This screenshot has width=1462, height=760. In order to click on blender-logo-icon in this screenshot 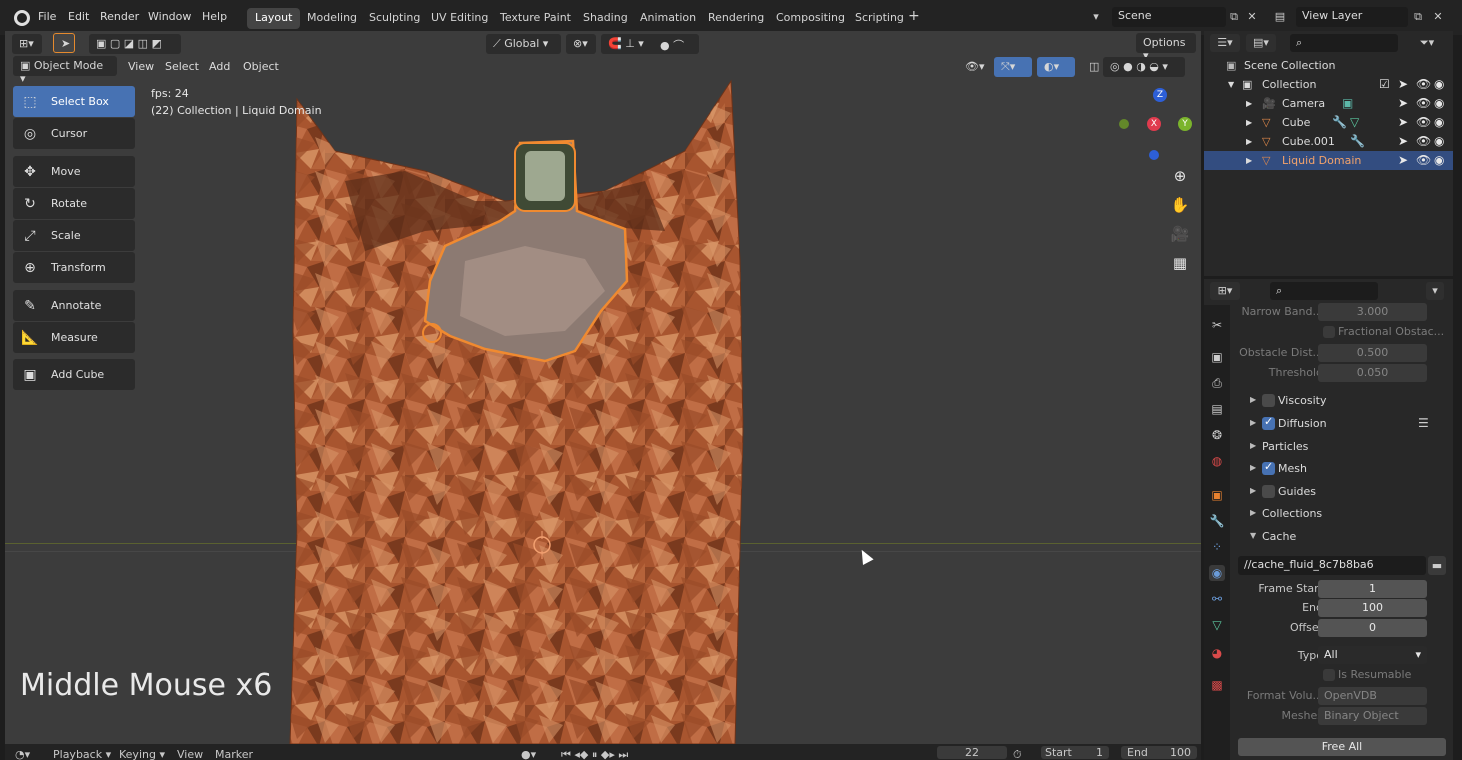, I will do `click(22, 18)`.